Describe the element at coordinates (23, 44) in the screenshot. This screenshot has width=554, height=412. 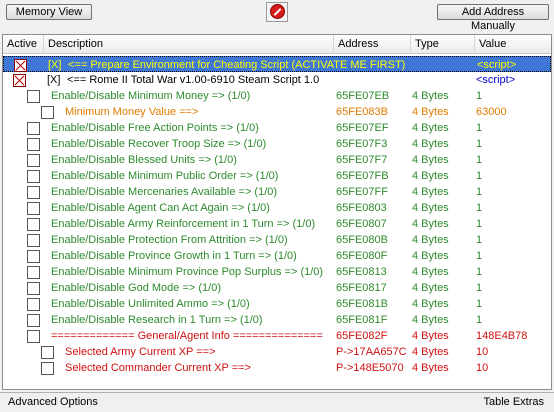
I see `col-active: Active` at that location.